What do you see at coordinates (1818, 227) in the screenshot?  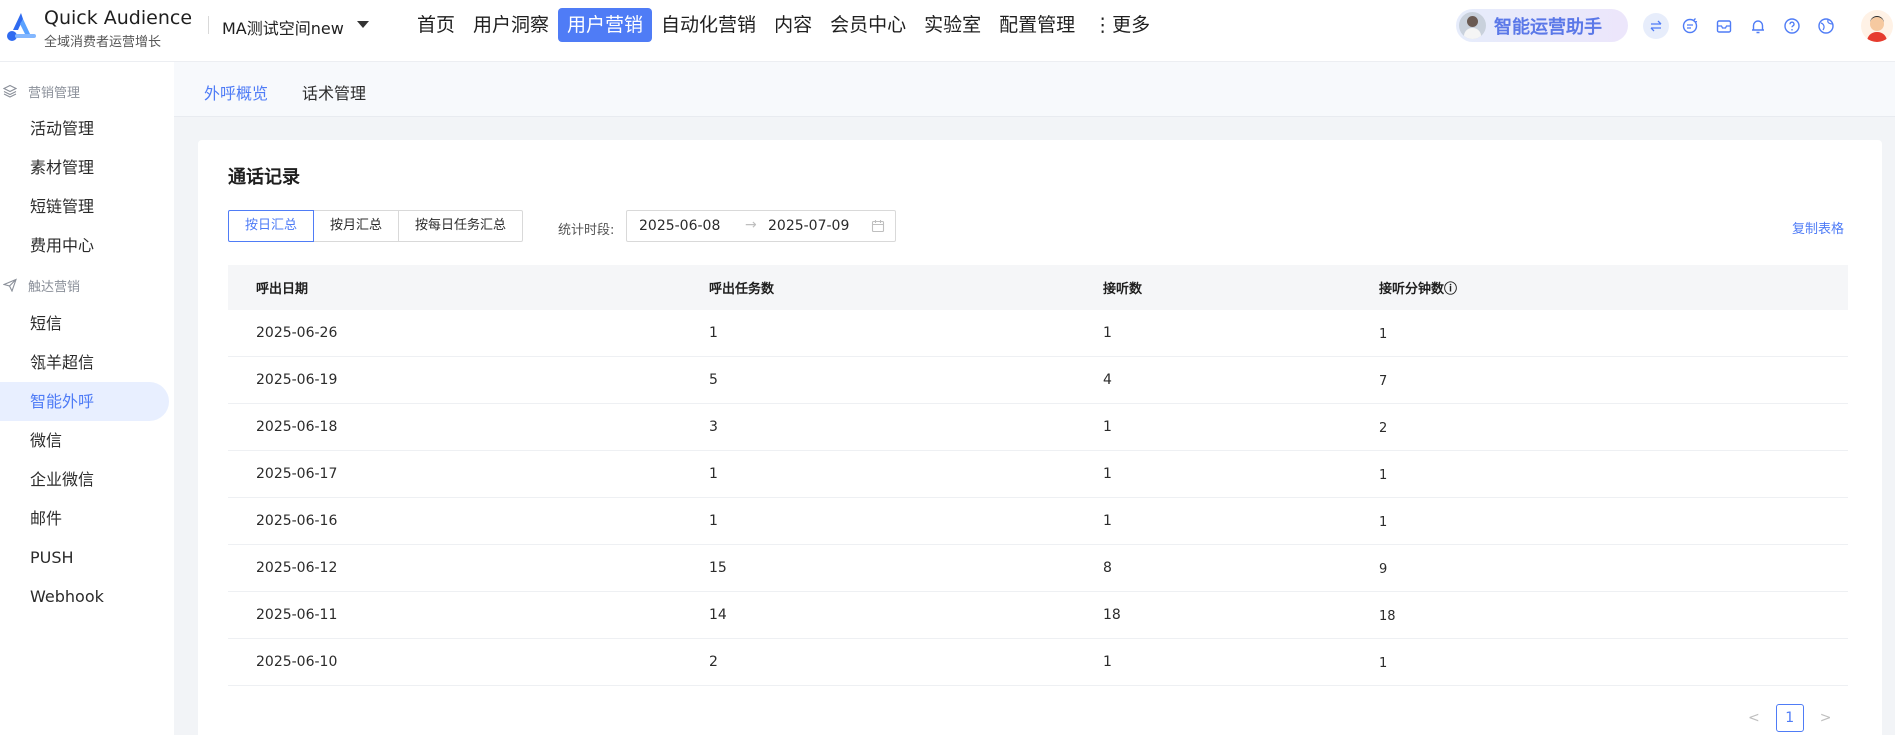 I see `copy-table-link: 复制表格` at bounding box center [1818, 227].